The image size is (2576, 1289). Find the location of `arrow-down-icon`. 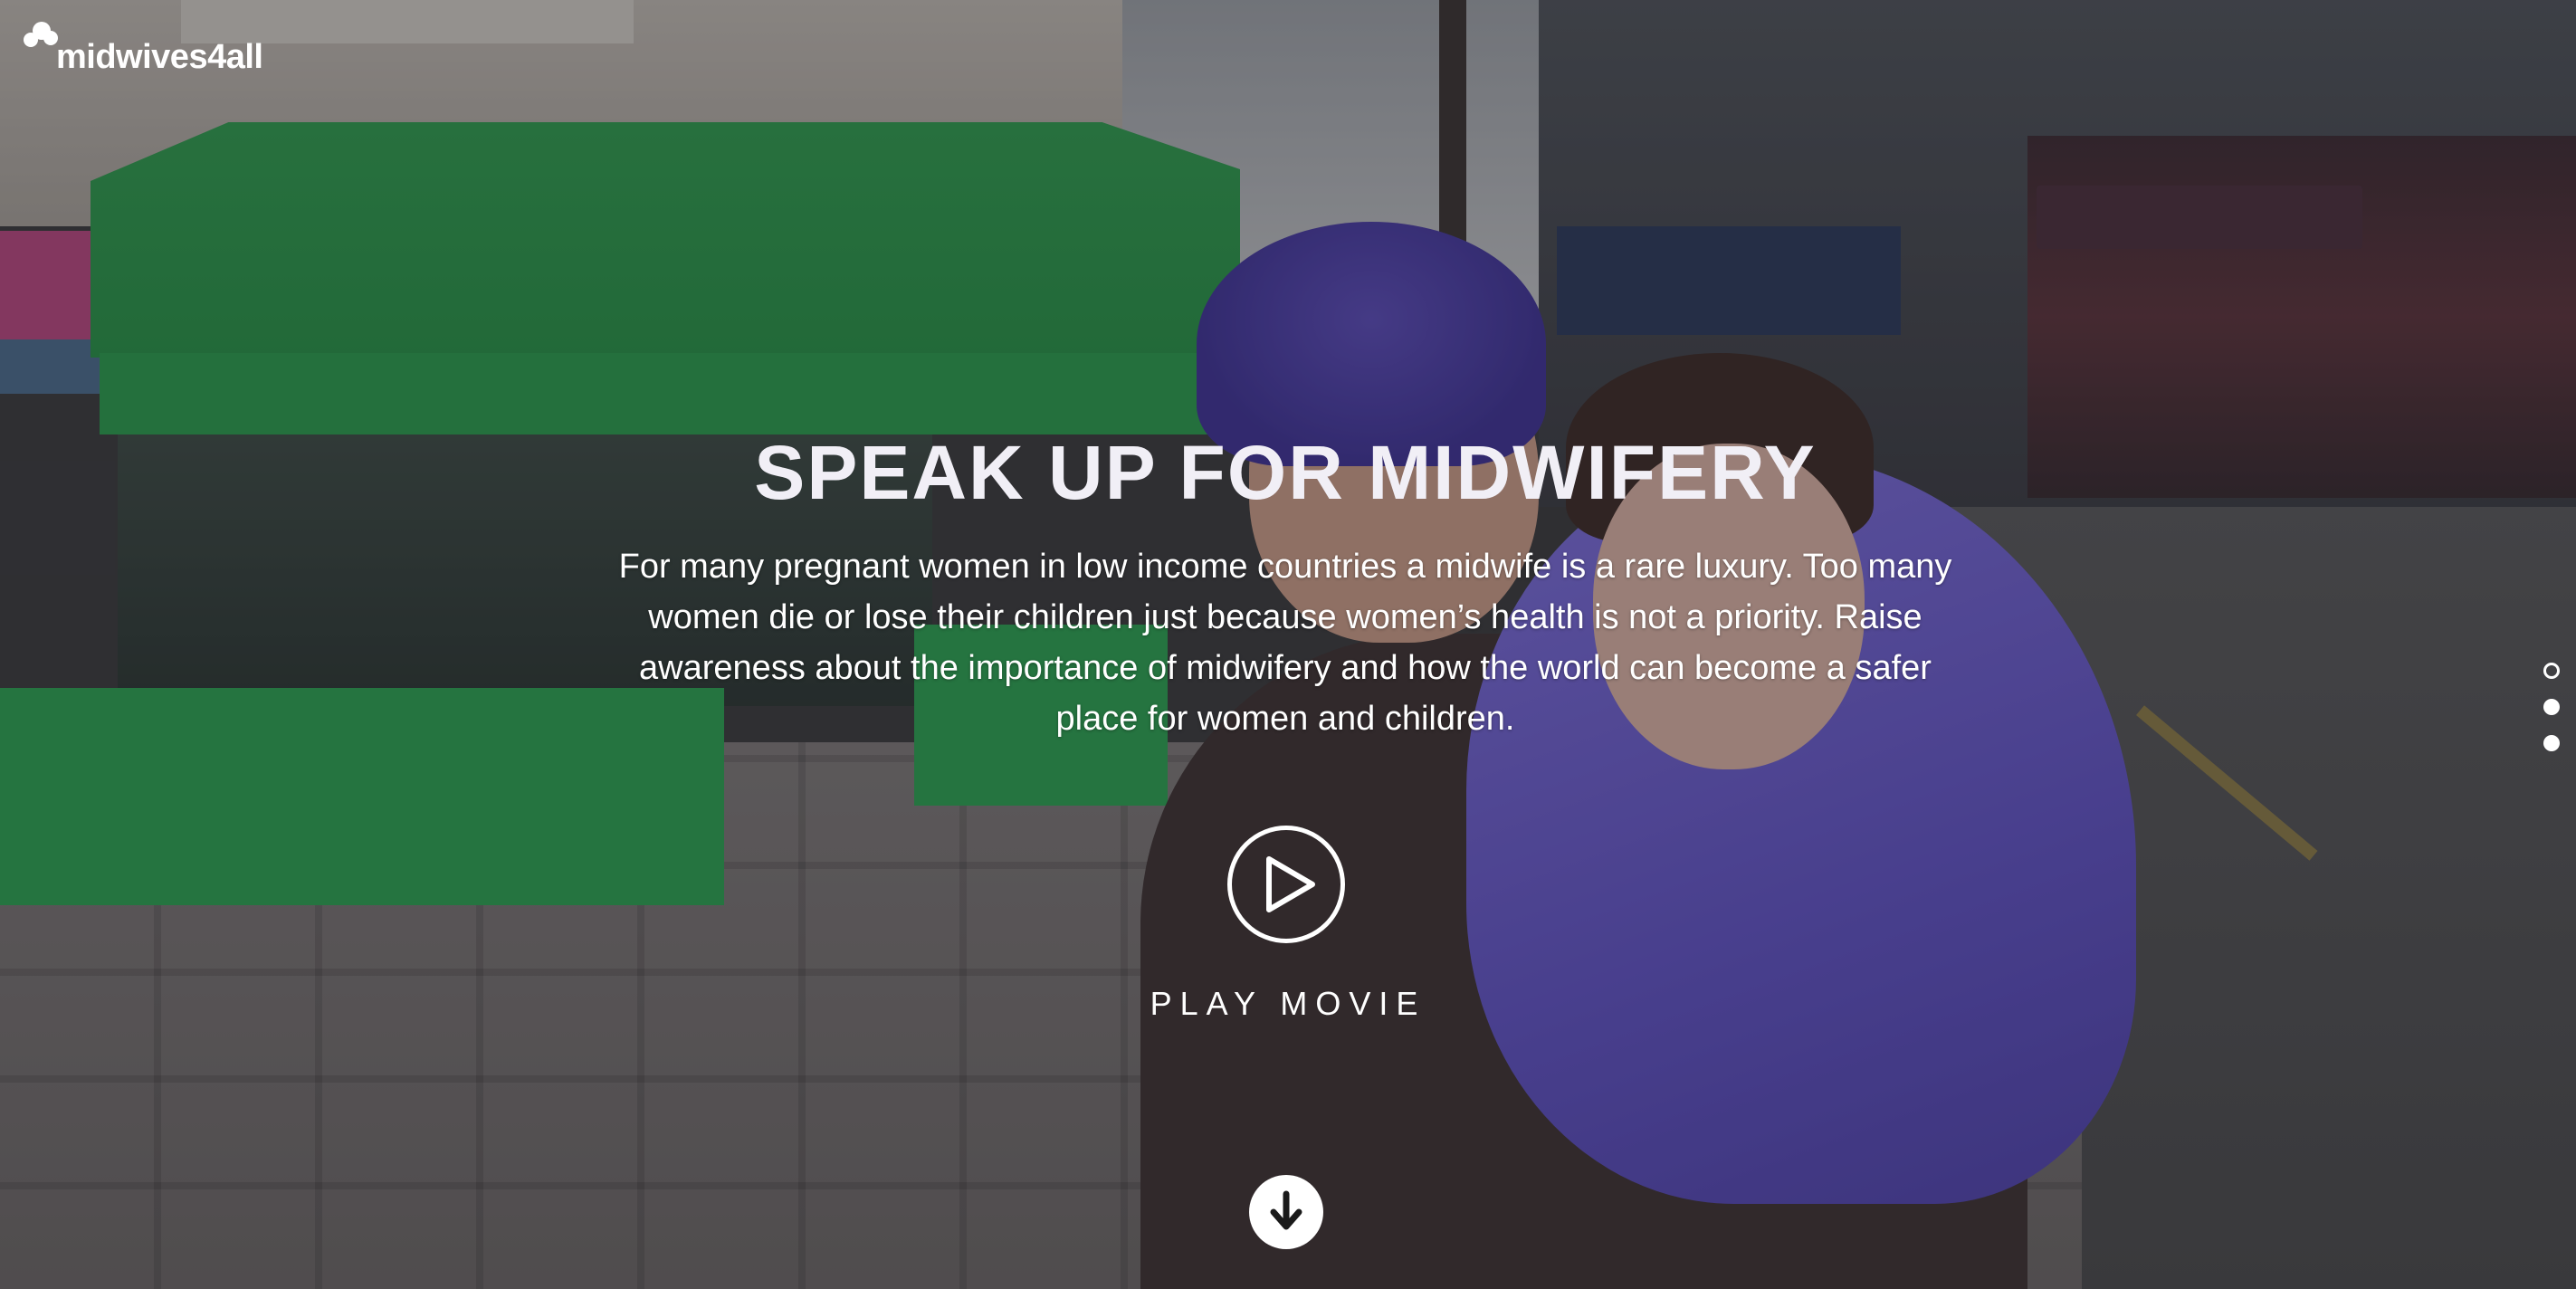

arrow-down-icon is located at coordinates (1286, 1210).